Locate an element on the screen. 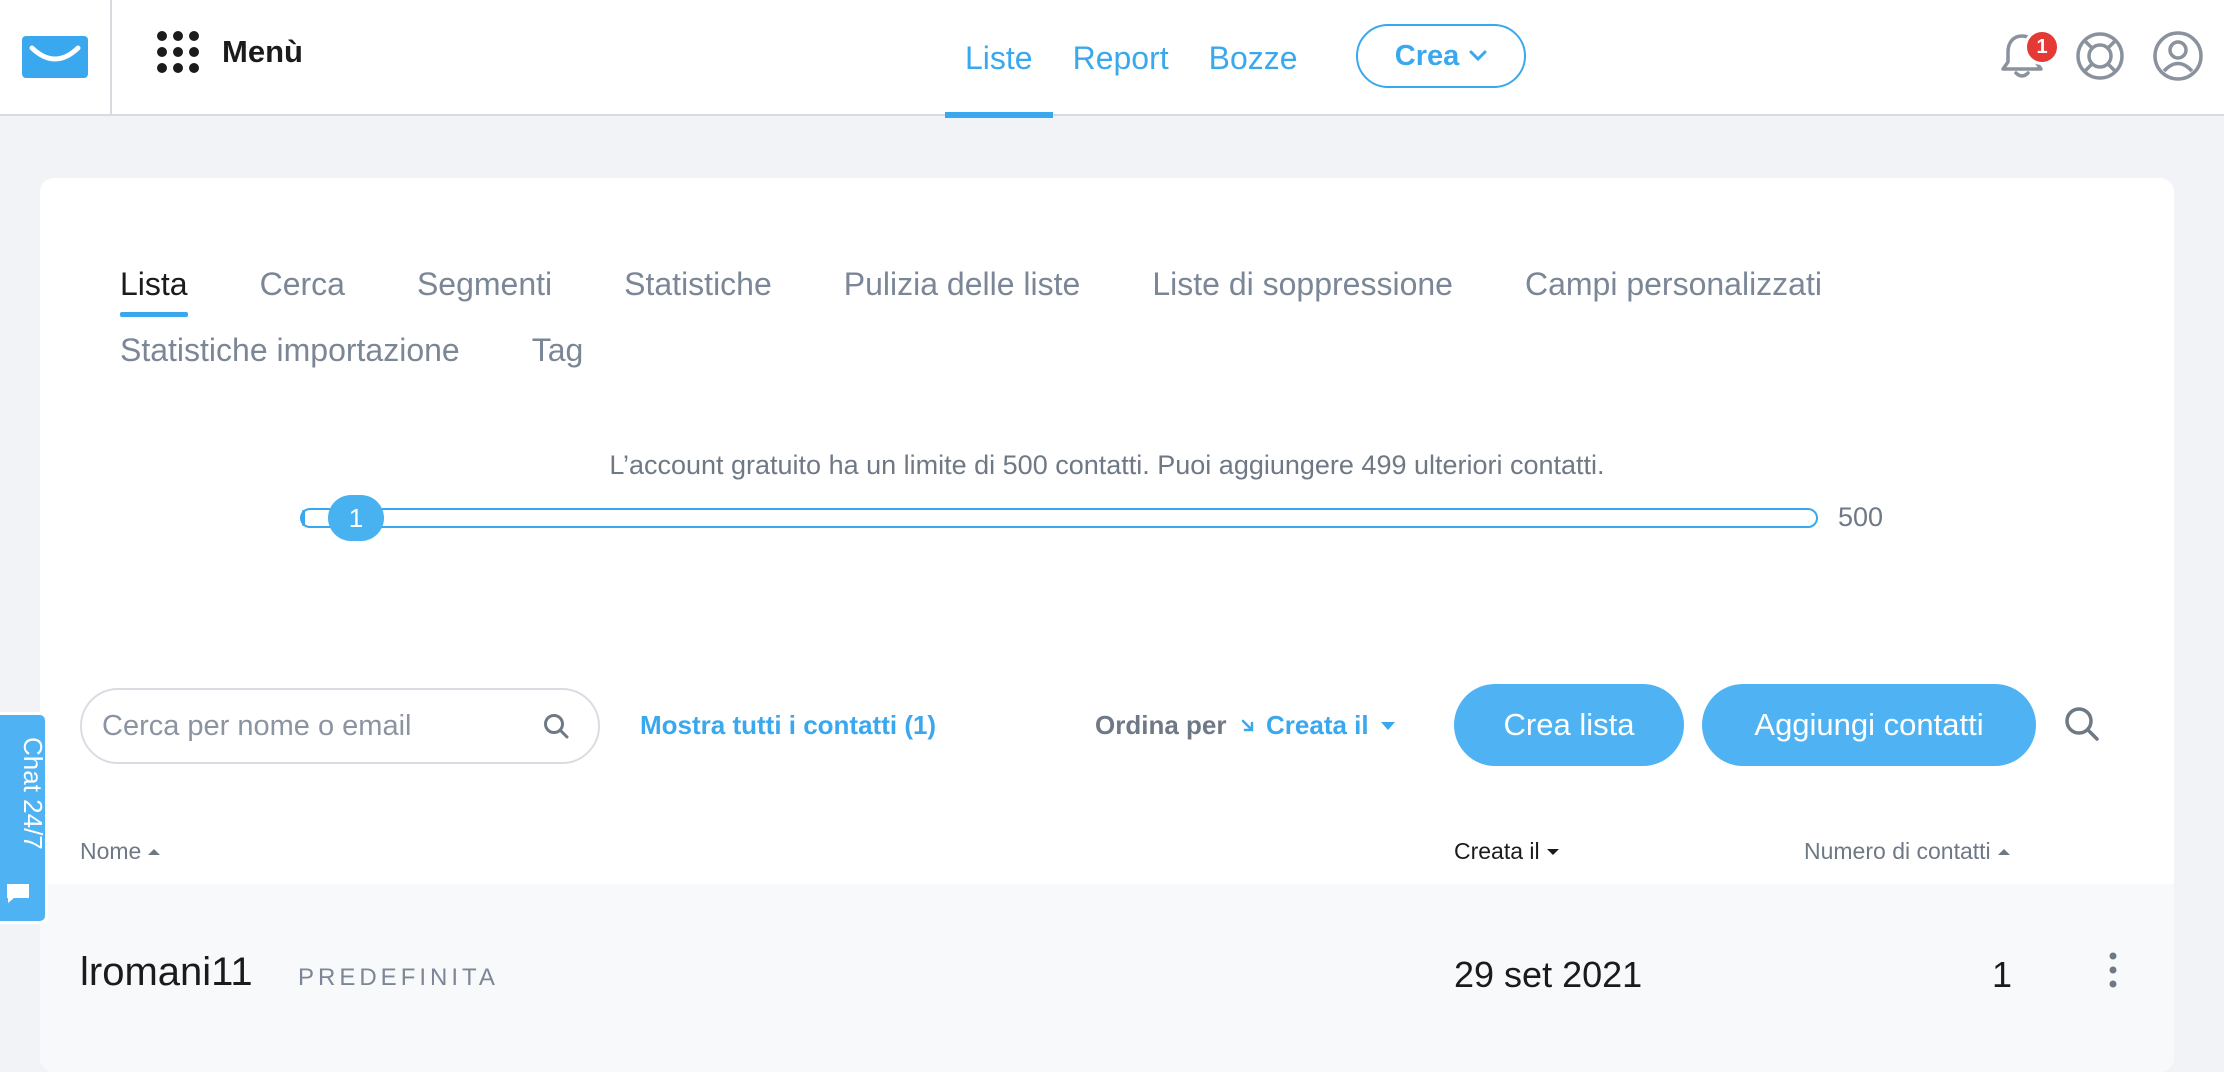 Image resolution: width=2224 pixels, height=1072 pixels. sort-dropdown: Creata il is located at coordinates (1318, 725).